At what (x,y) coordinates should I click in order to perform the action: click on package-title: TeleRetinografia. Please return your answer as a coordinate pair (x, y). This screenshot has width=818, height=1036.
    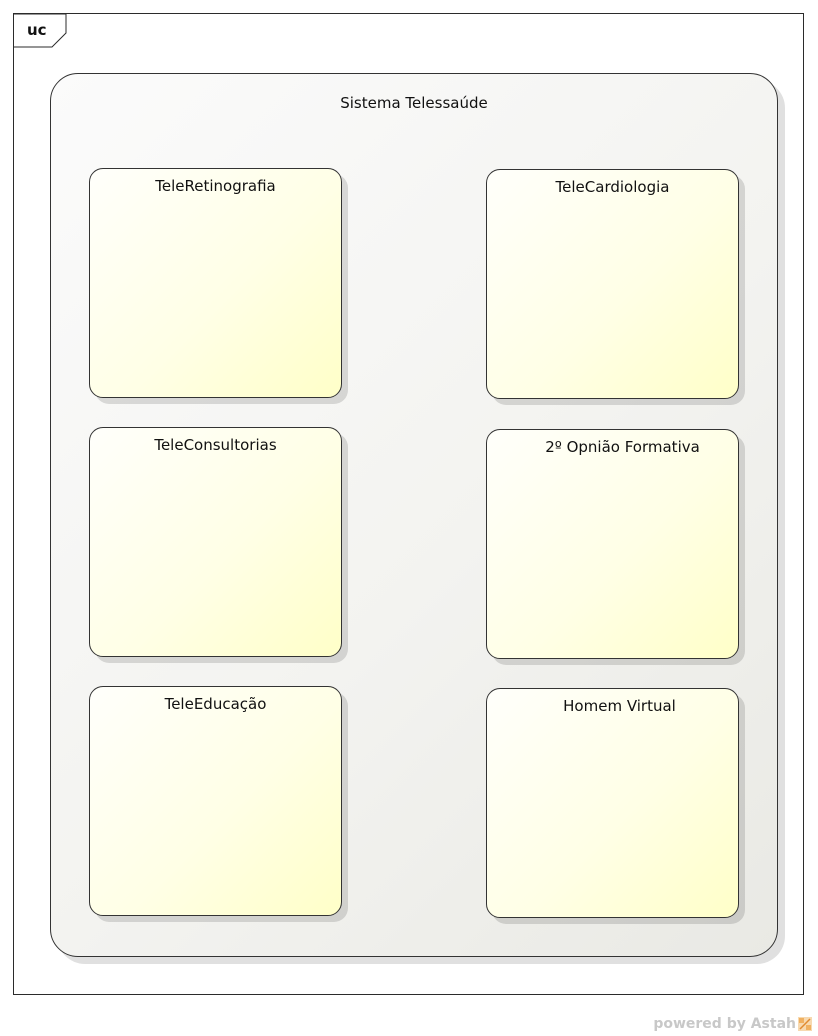
    Looking at the image, I should click on (215, 186).